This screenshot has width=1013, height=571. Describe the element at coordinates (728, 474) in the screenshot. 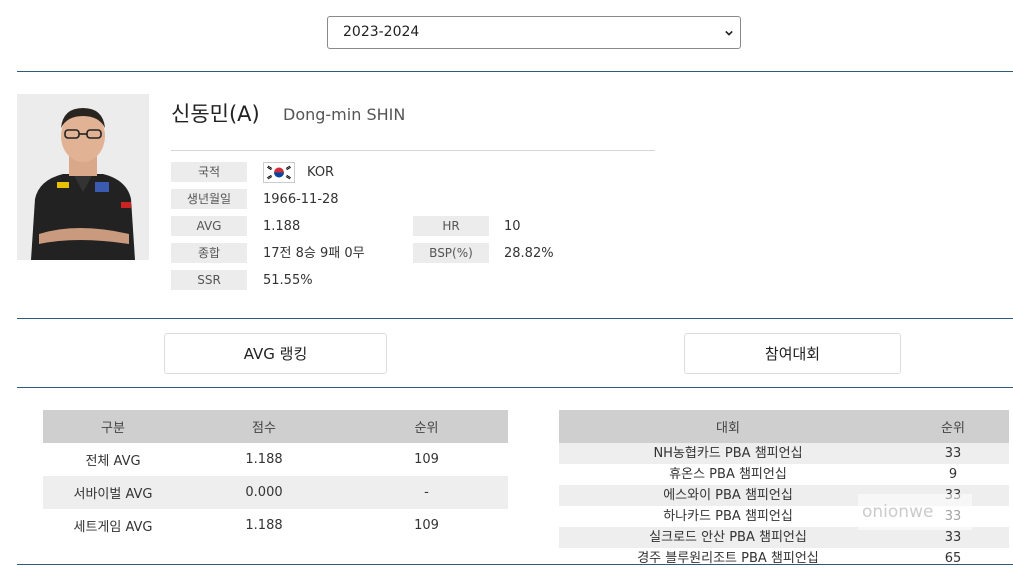

I see `tournament-name: 휴온스 PBA 챔피언십` at that location.